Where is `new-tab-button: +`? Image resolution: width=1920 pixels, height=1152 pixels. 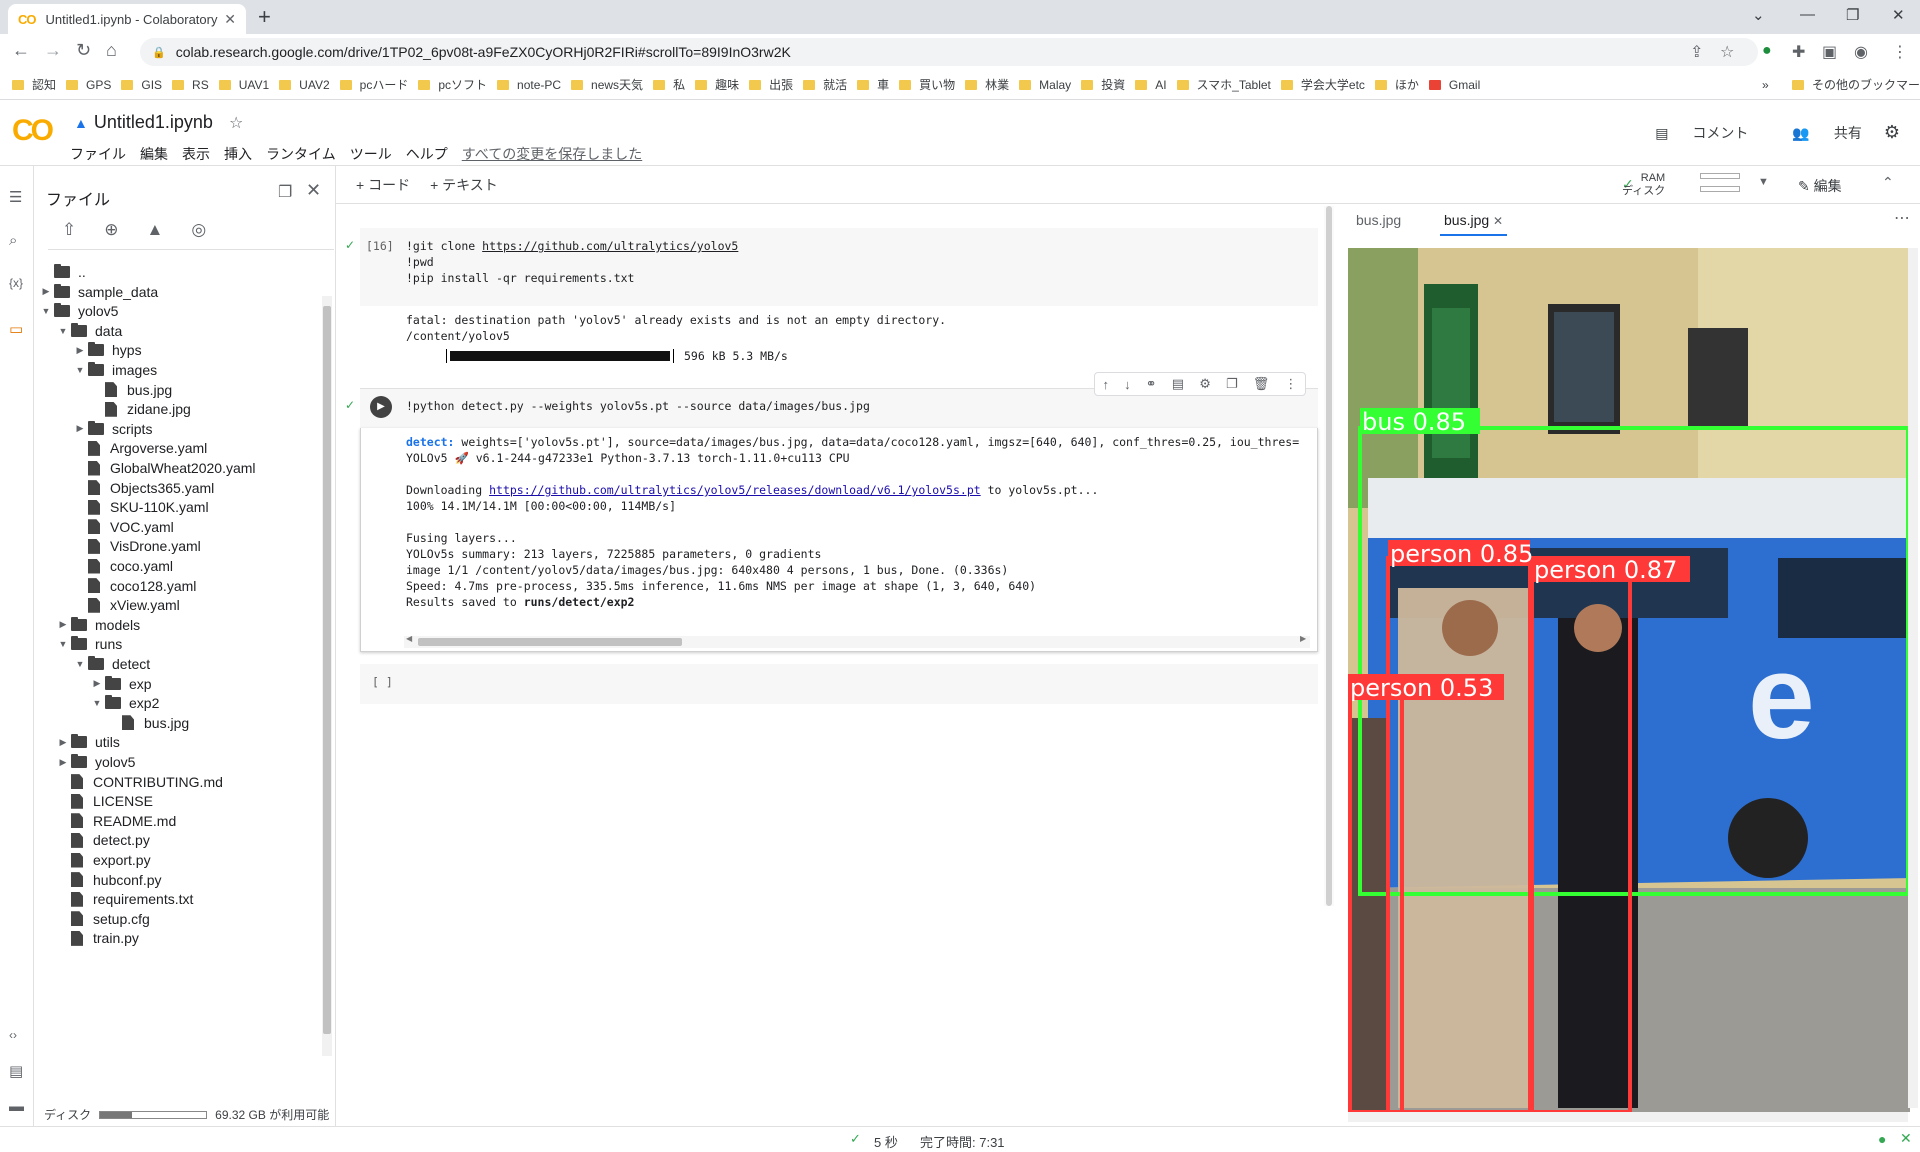
new-tab-button: + is located at coordinates (264, 17).